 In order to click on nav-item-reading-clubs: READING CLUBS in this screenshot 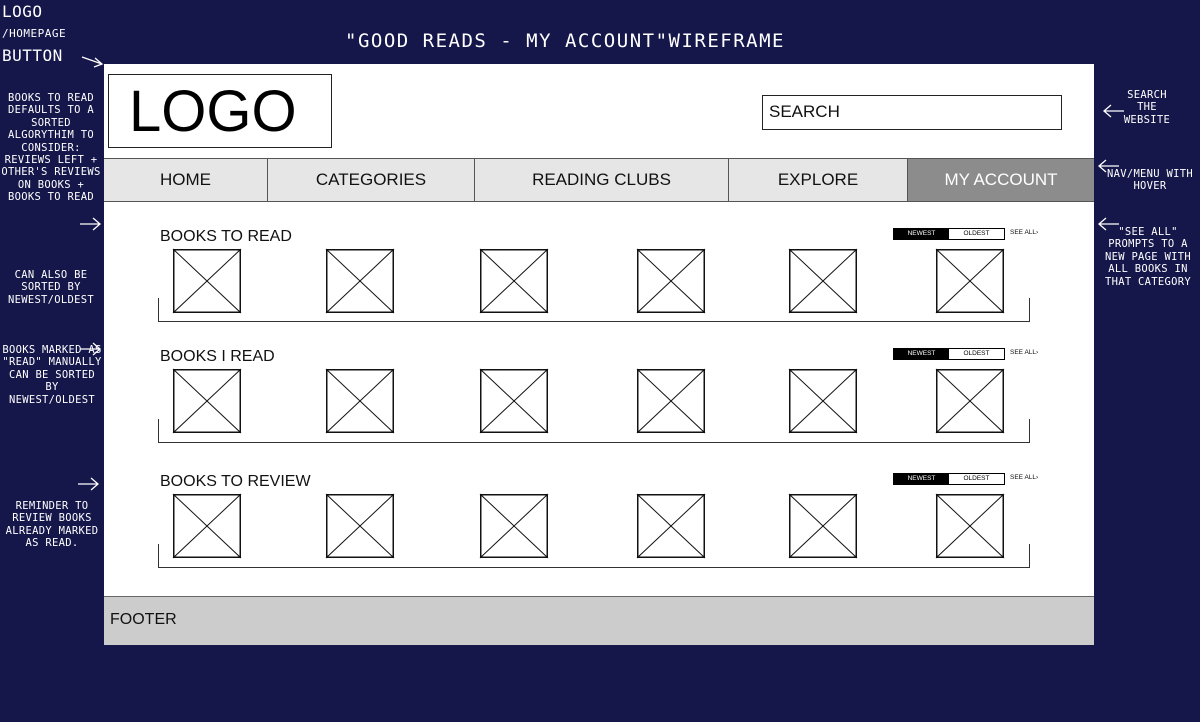, I will do `click(602, 180)`.